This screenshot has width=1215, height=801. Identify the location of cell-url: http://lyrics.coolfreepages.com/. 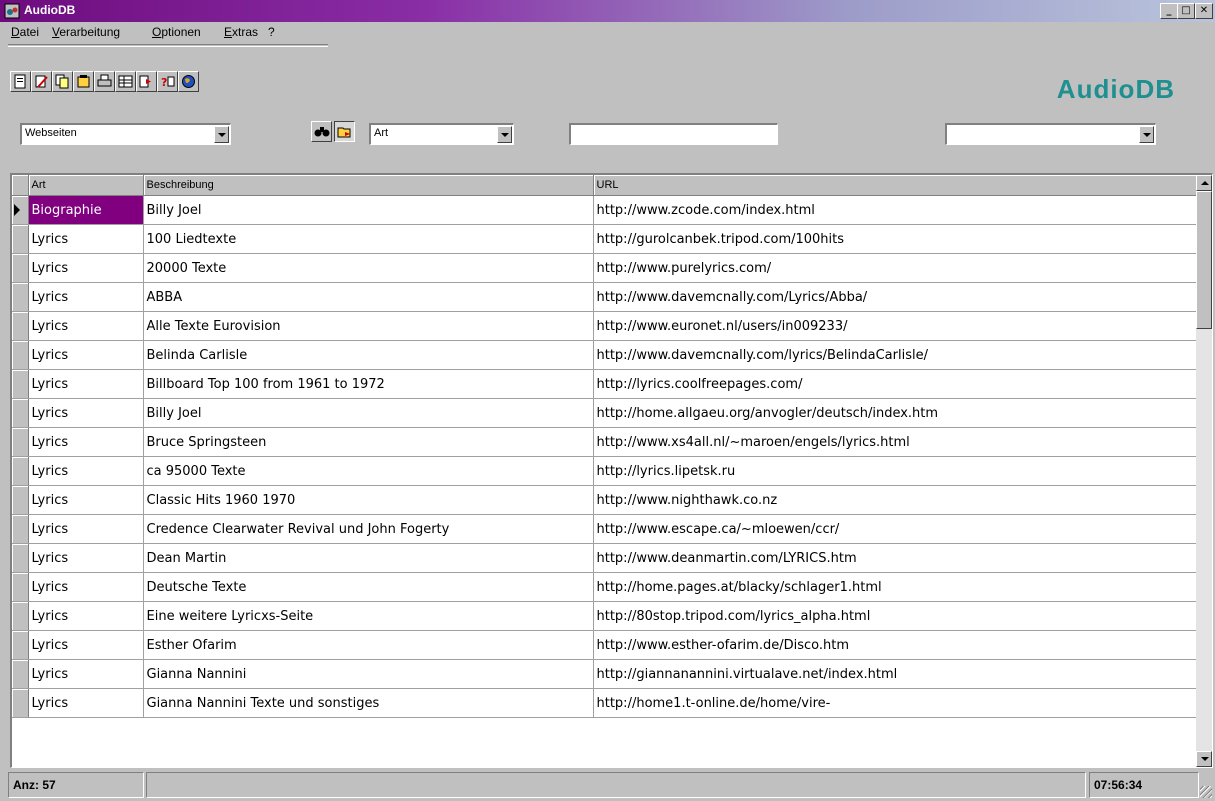
(896, 384).